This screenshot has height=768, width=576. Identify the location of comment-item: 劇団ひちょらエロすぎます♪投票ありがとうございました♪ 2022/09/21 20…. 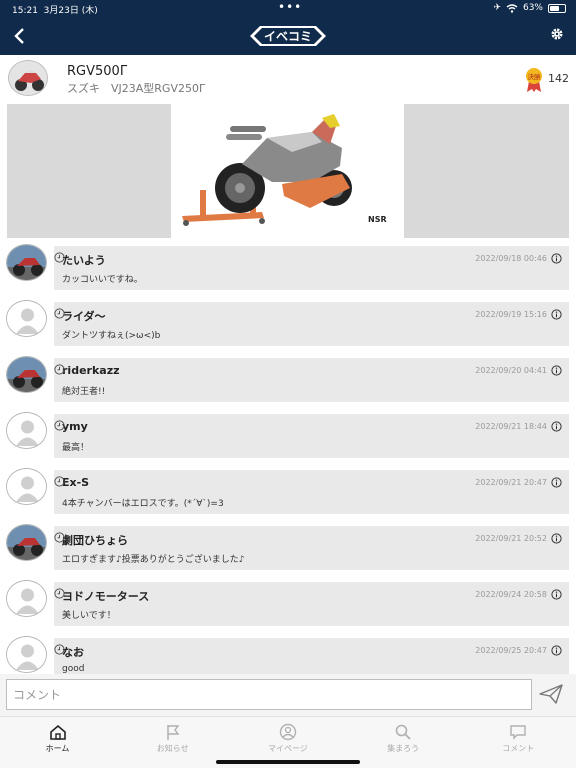
(288, 548).